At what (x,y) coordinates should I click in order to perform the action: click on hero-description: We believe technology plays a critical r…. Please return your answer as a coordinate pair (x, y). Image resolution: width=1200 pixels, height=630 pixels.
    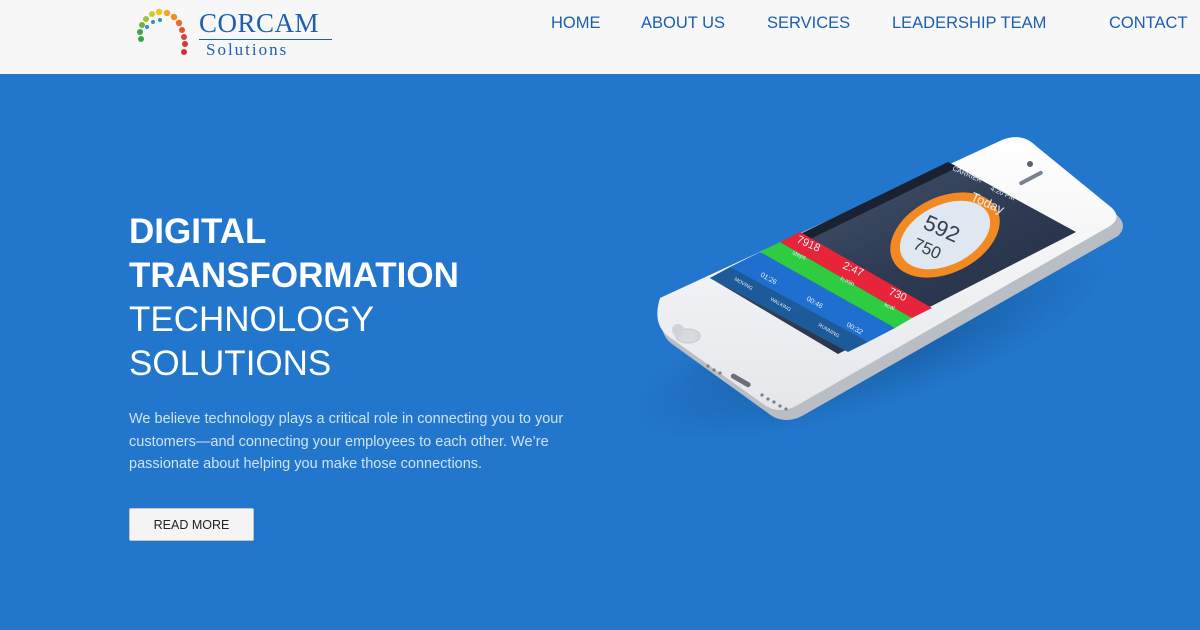
    Looking at the image, I should click on (346, 441).